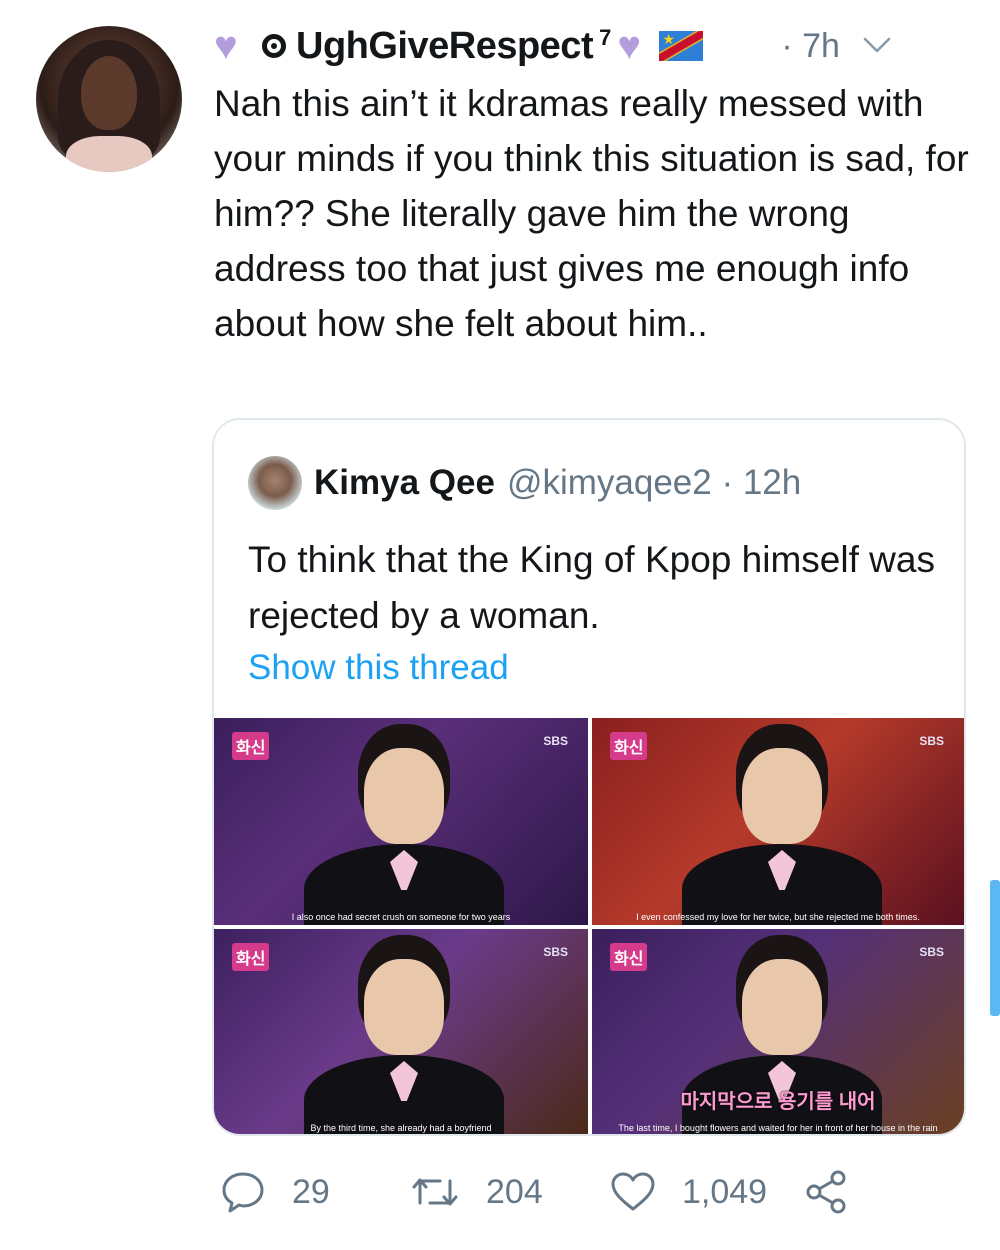  Describe the element at coordinates (378, 668) in the screenshot. I see `show-thread-link: Show this thread` at that location.